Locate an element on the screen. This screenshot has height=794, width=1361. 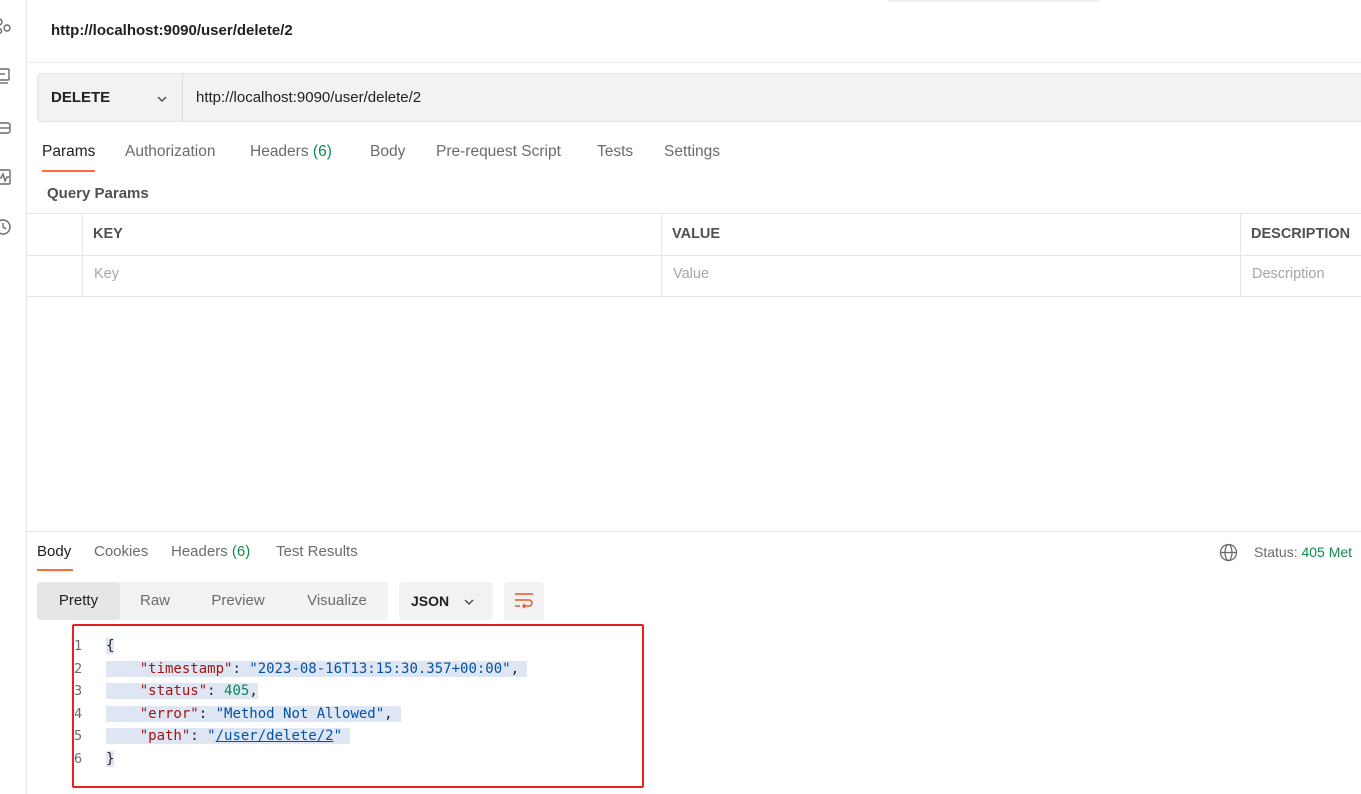
tab-label: Pre-request Script is located at coordinates (498, 151).